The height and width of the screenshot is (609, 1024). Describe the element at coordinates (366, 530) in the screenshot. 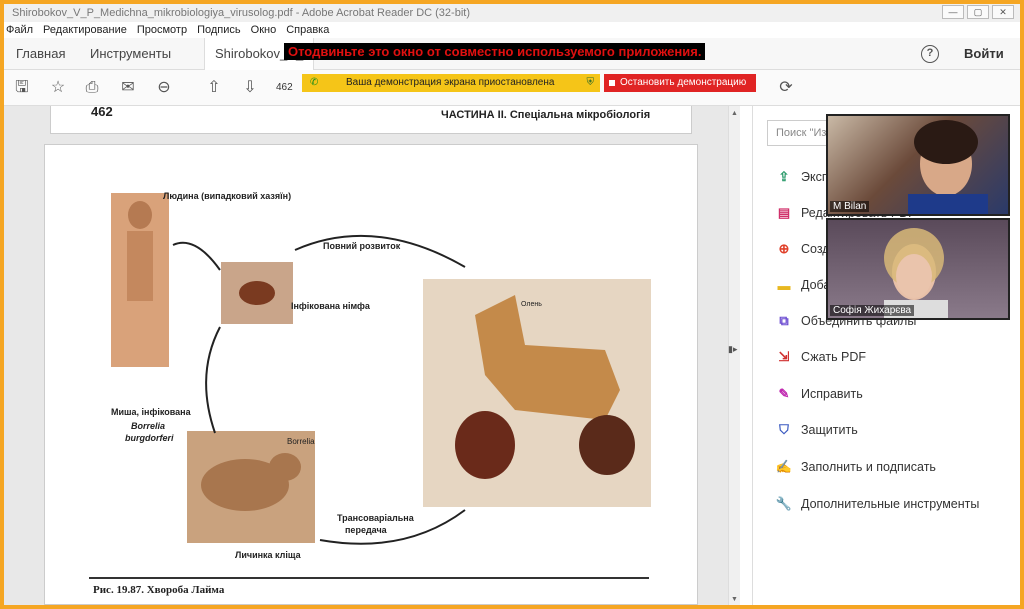

I see `label-transmission: передача` at that location.